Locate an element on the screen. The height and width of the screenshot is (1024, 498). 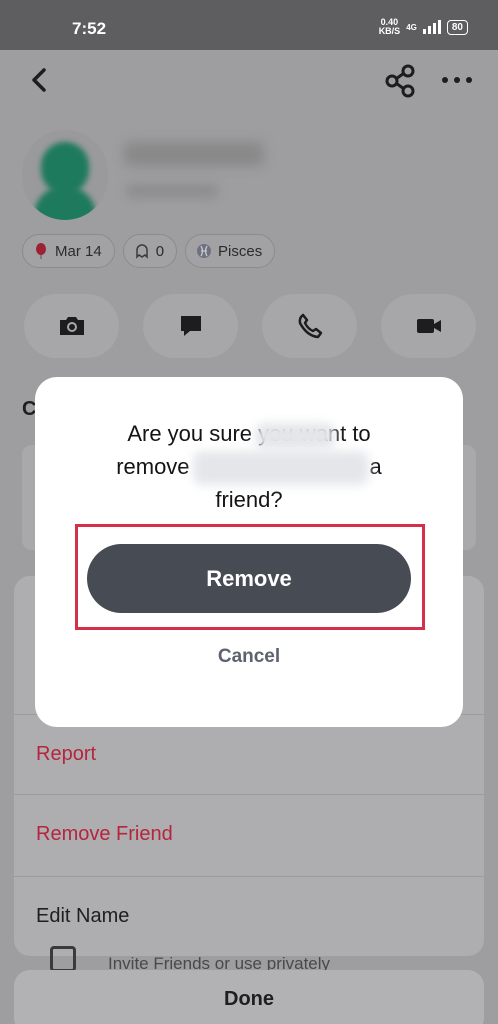
edit-name-option: Edit Name is located at coordinates (249, 916).